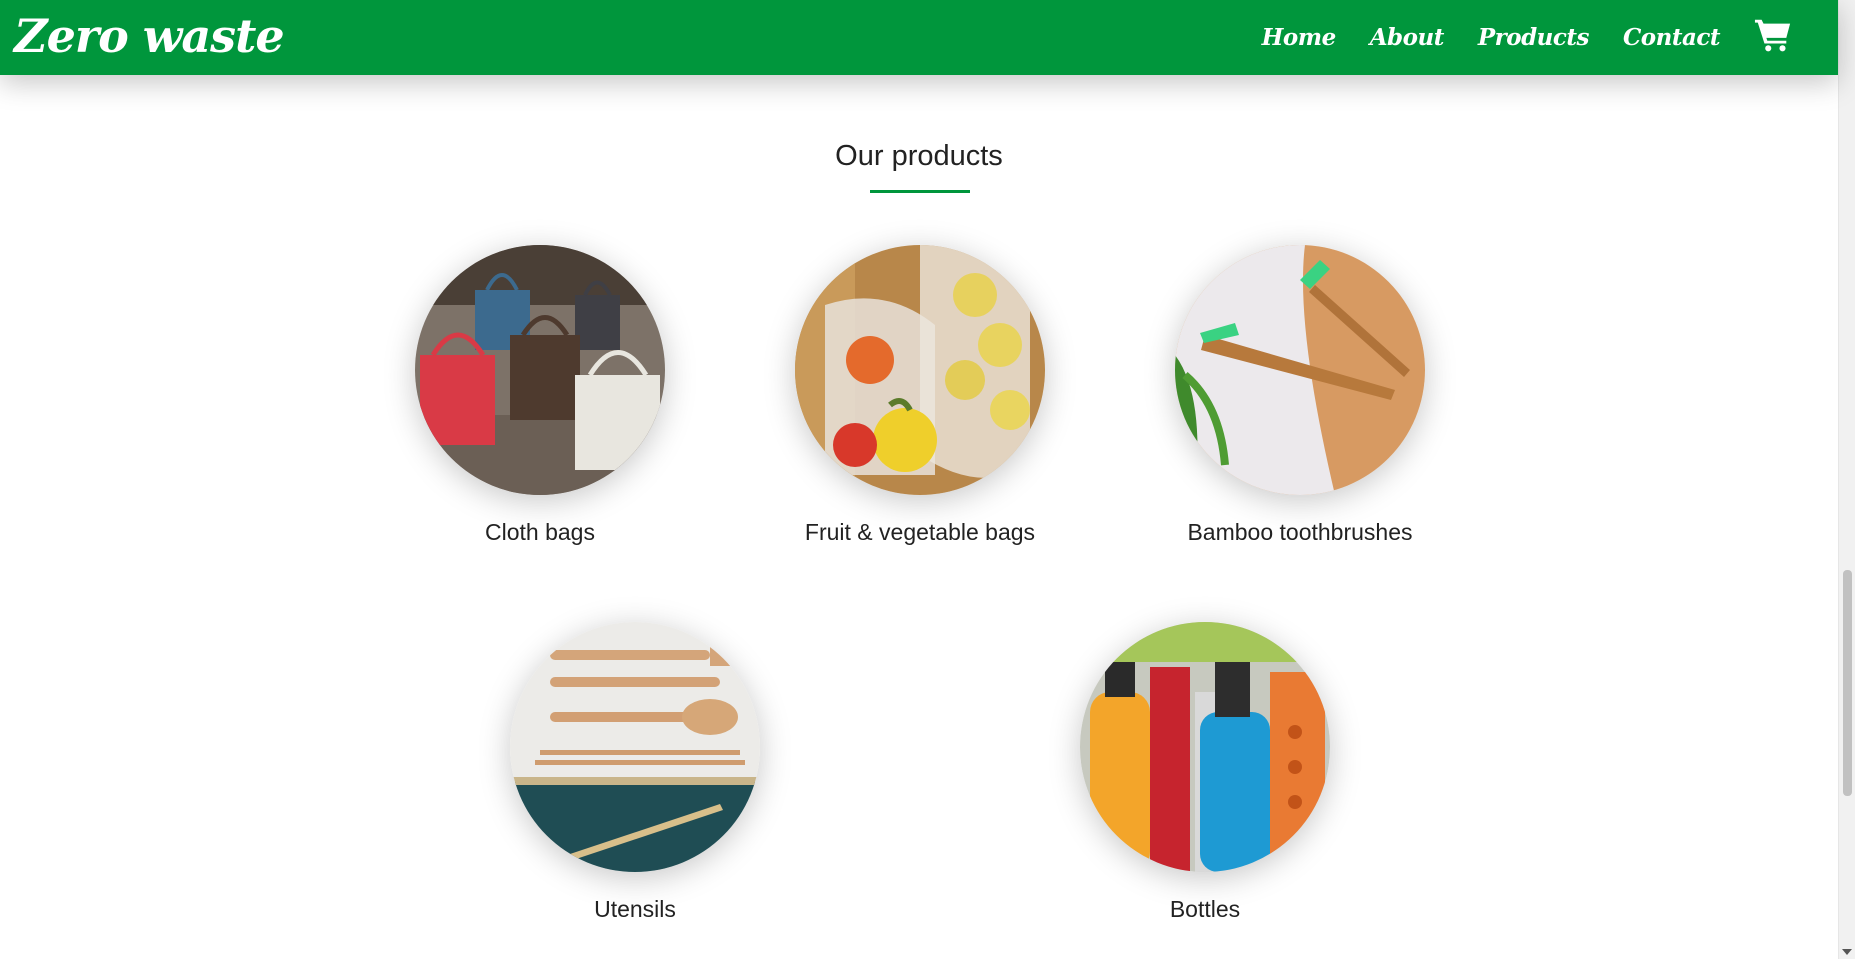  I want to click on bamboo-toothbrush-photo, so click(1300, 370).